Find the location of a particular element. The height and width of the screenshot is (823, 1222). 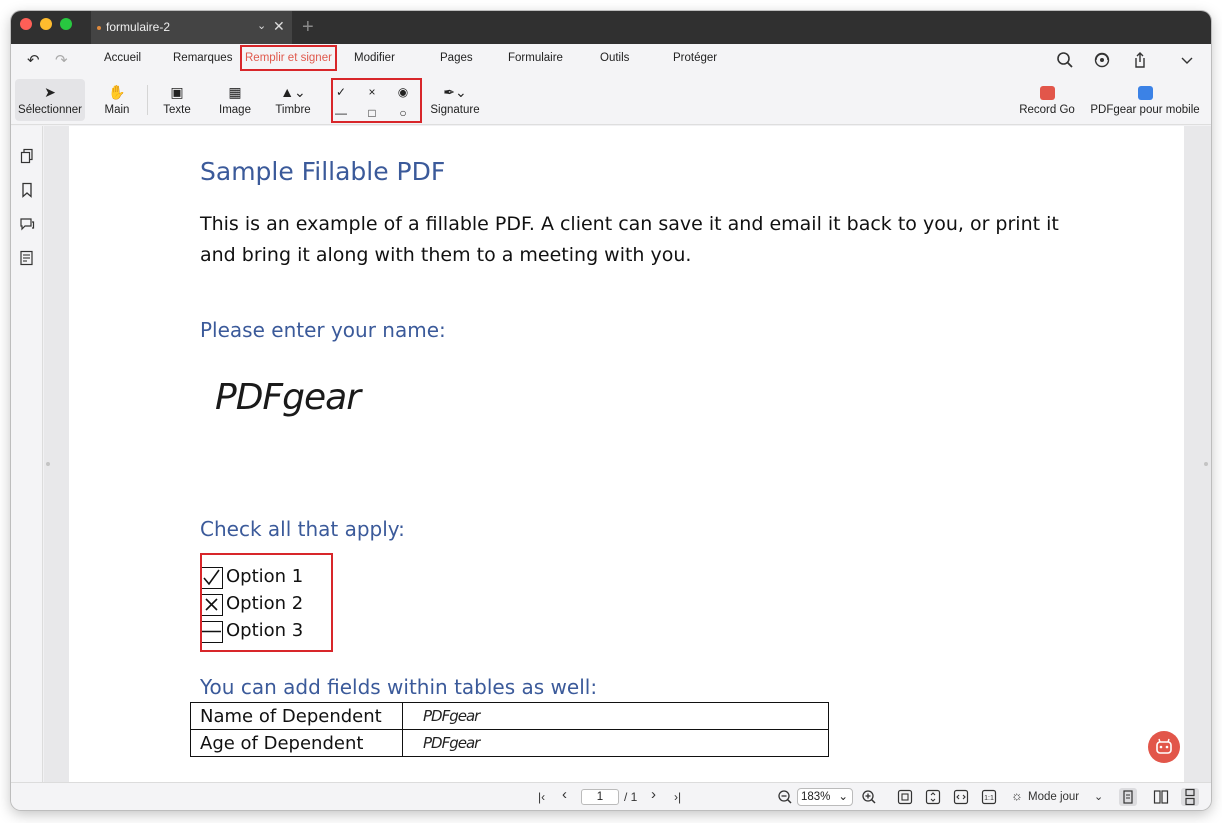

record-icon is located at coordinates (1047, 92).